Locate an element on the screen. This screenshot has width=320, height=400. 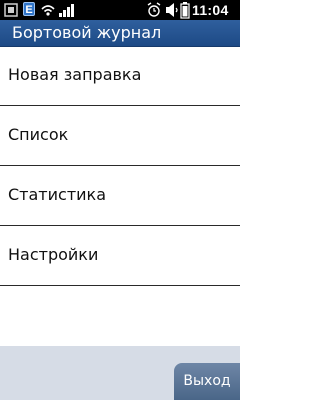
signal-icon is located at coordinates (66, 10).